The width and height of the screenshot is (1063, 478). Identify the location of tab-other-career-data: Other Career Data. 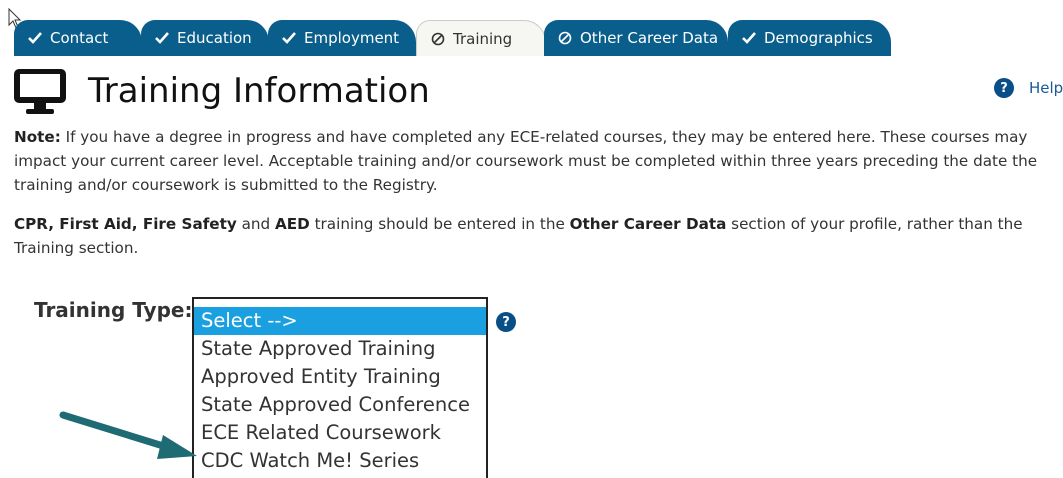
(636, 38).